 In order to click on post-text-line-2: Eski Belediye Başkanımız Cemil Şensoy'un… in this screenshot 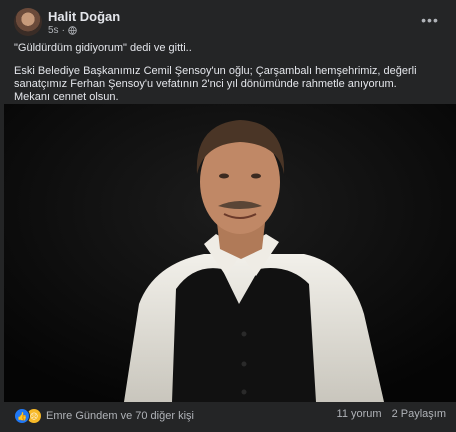, I will do `click(215, 77)`.